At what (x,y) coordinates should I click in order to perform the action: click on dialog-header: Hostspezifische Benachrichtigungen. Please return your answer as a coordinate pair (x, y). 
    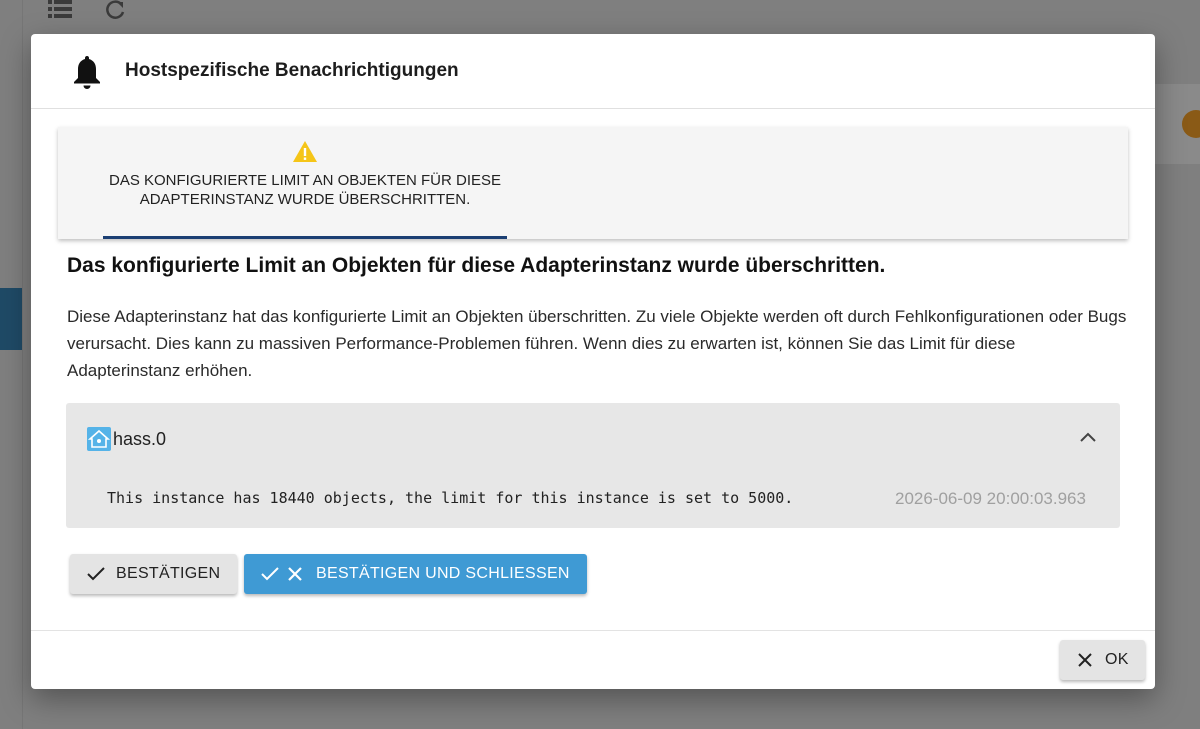
    Looking at the image, I should click on (593, 71).